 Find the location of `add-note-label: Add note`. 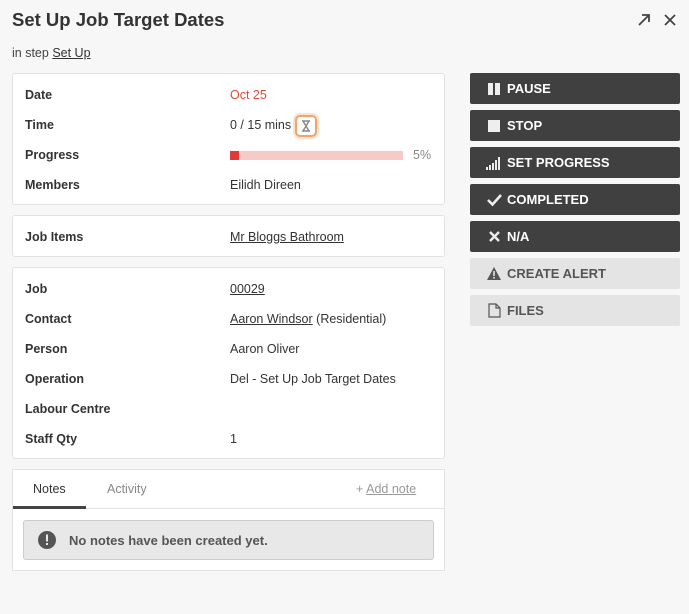

add-note-label: Add note is located at coordinates (391, 489).